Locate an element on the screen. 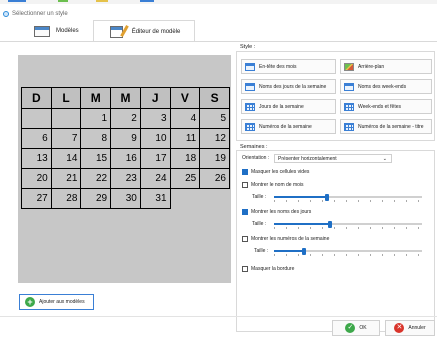 This screenshot has width=437, height=337. day-cell: 10 is located at coordinates (155, 138).